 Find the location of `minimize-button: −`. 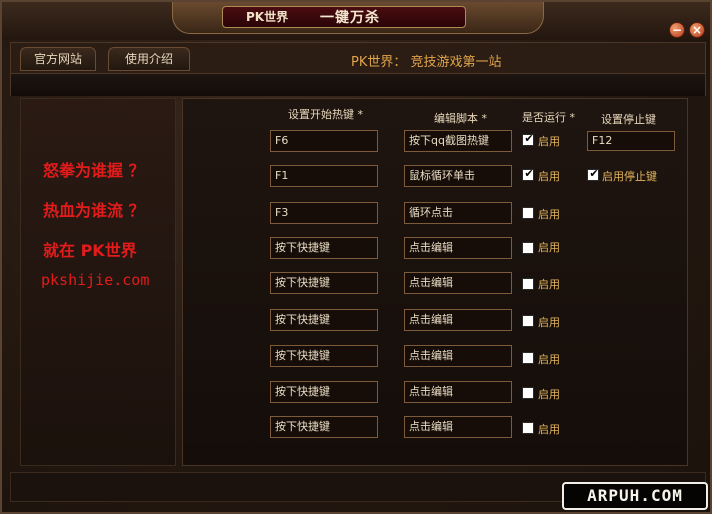

minimize-button: − is located at coordinates (677, 30).